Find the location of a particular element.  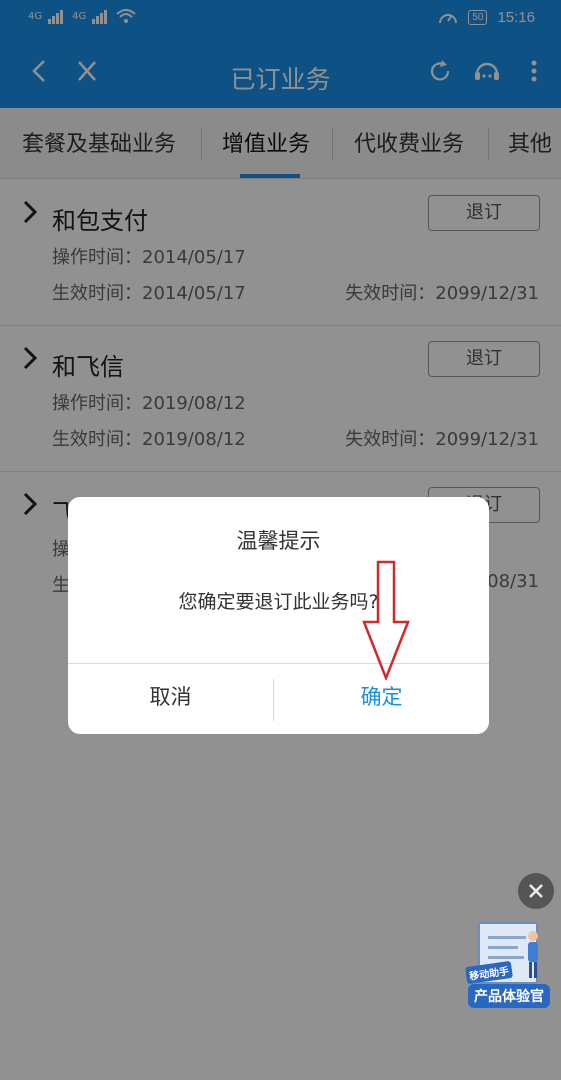

dialog-message: 您确定要退订此业务吗? is located at coordinates (278, 602).